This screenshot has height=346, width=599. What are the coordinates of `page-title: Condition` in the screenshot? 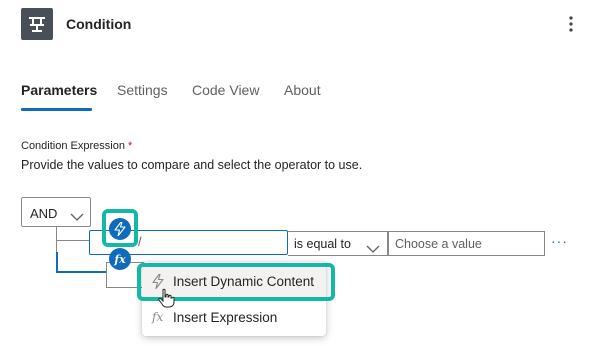 It's located at (99, 24).